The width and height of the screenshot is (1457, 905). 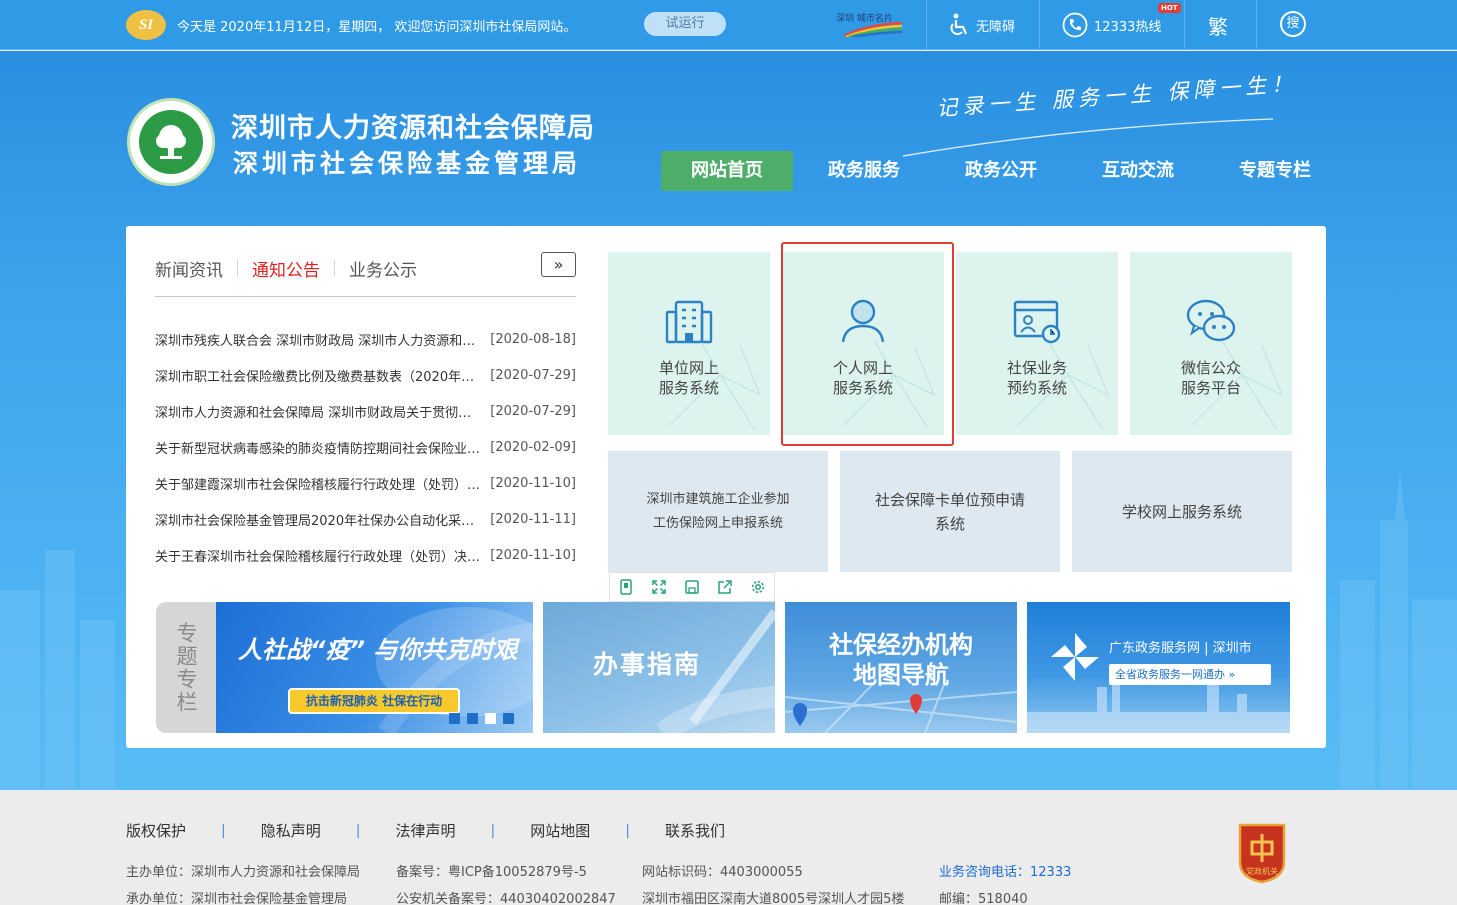 I want to click on footer-postcode: 邮编：518040, so click(x=983, y=898).